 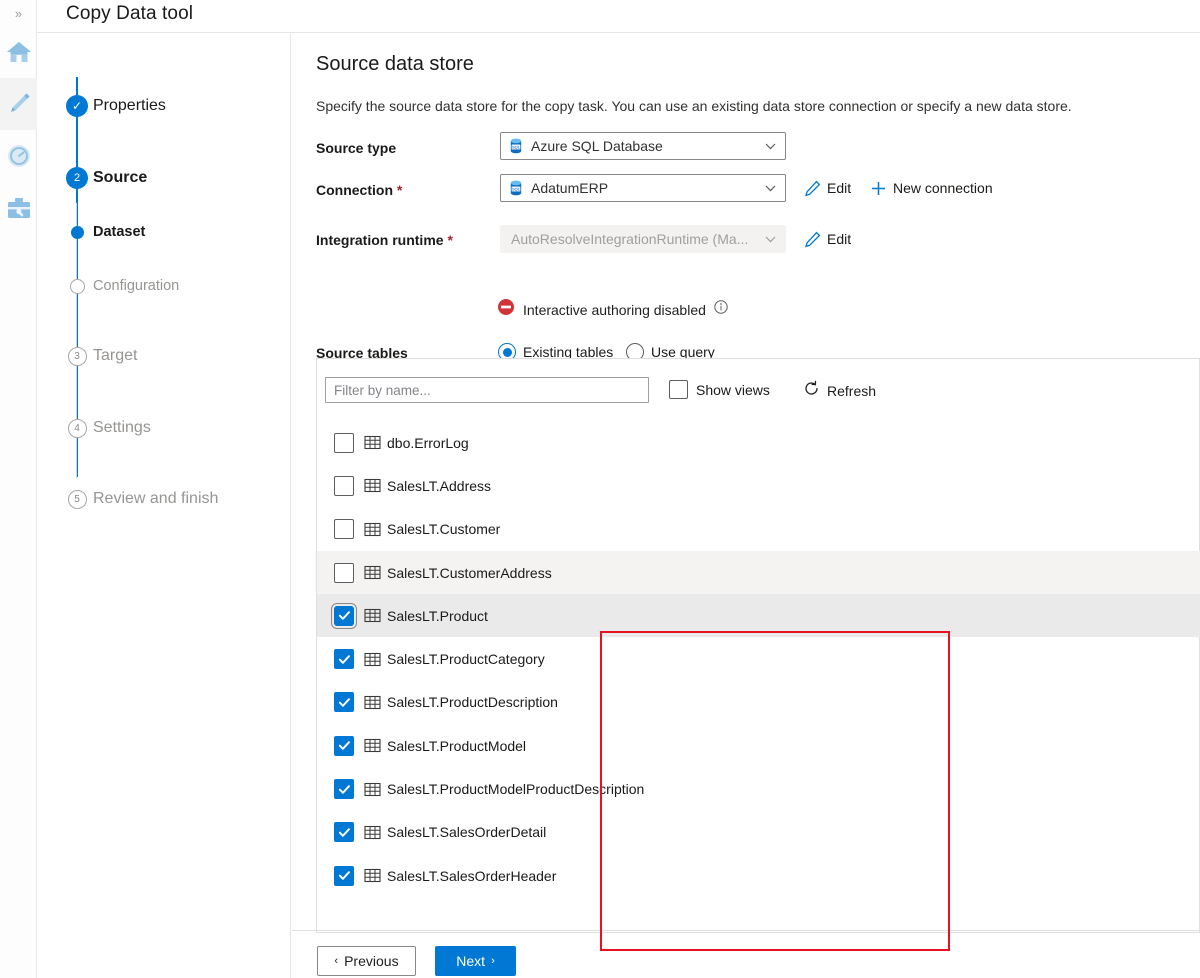 I want to click on previous-button: ‹ Previous, so click(x=366, y=961).